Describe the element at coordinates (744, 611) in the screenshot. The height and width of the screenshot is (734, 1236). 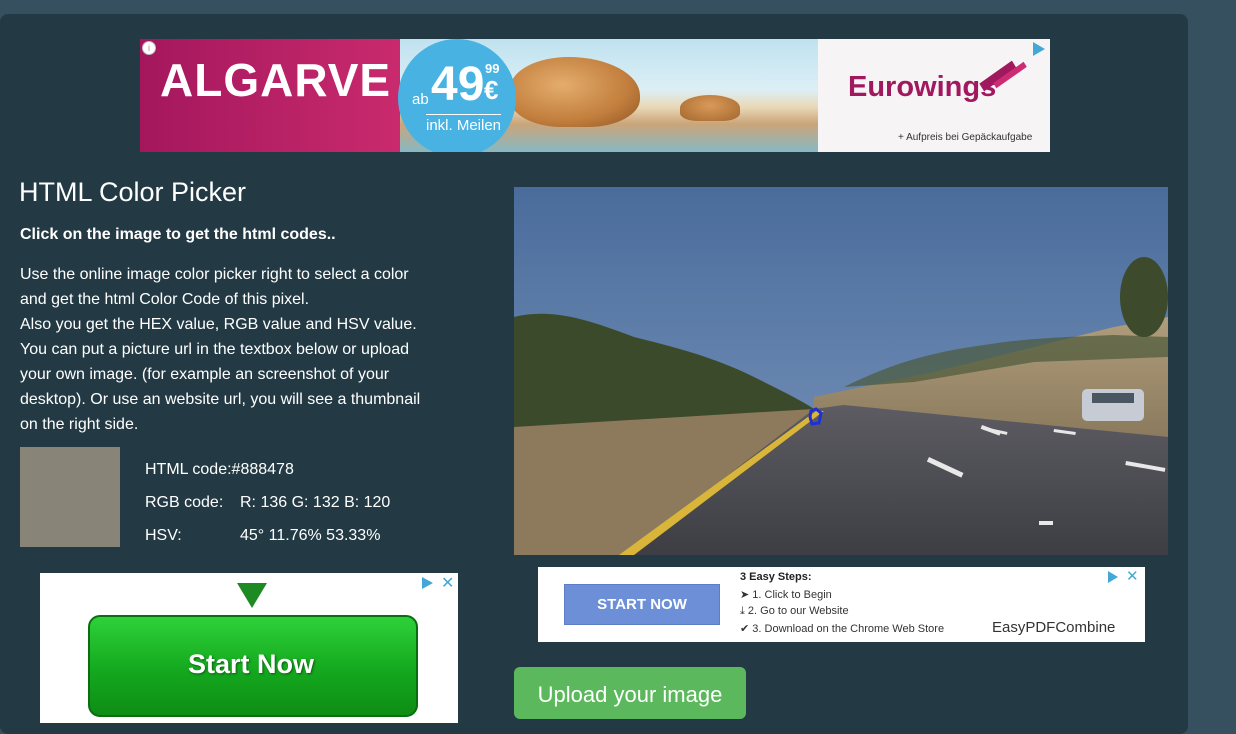
I see `download-icon: ⤓` at that location.